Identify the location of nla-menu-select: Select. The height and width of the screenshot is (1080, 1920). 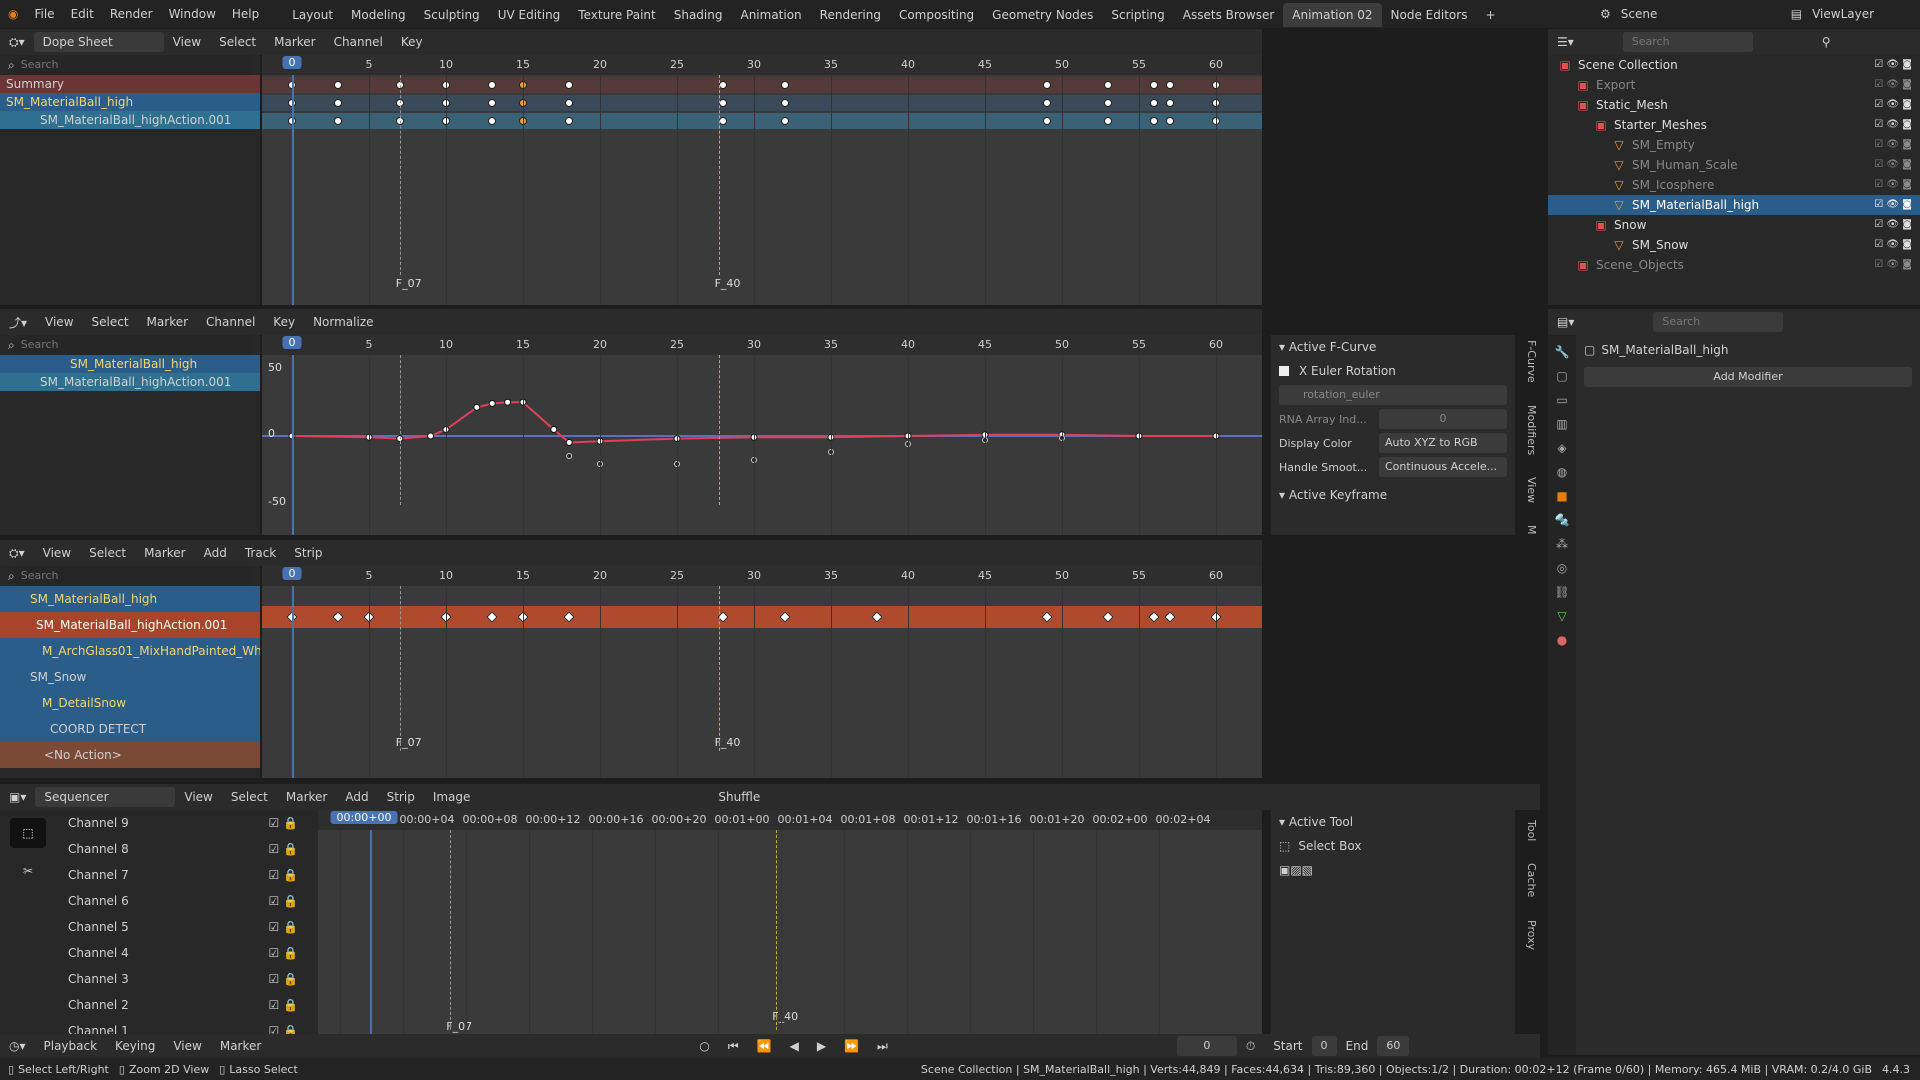
(107, 553).